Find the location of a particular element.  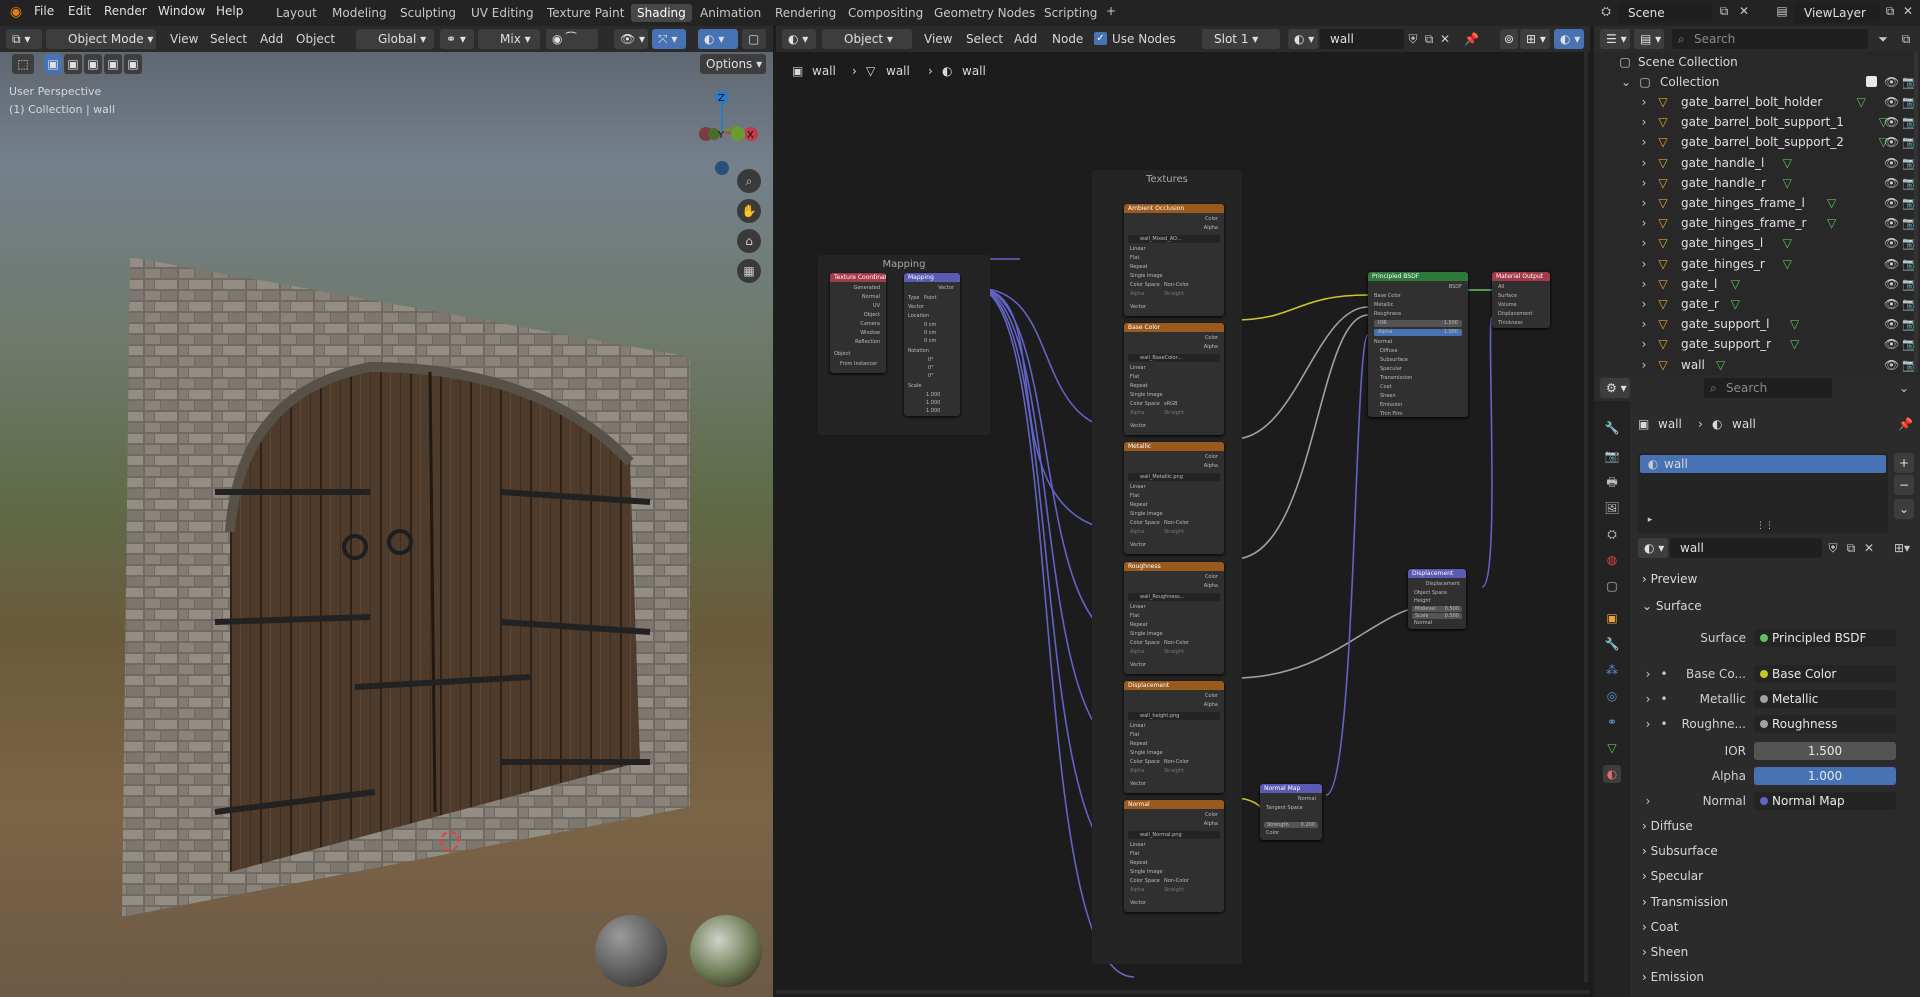

input-row-field: Metallic is located at coordinates (1825, 699).